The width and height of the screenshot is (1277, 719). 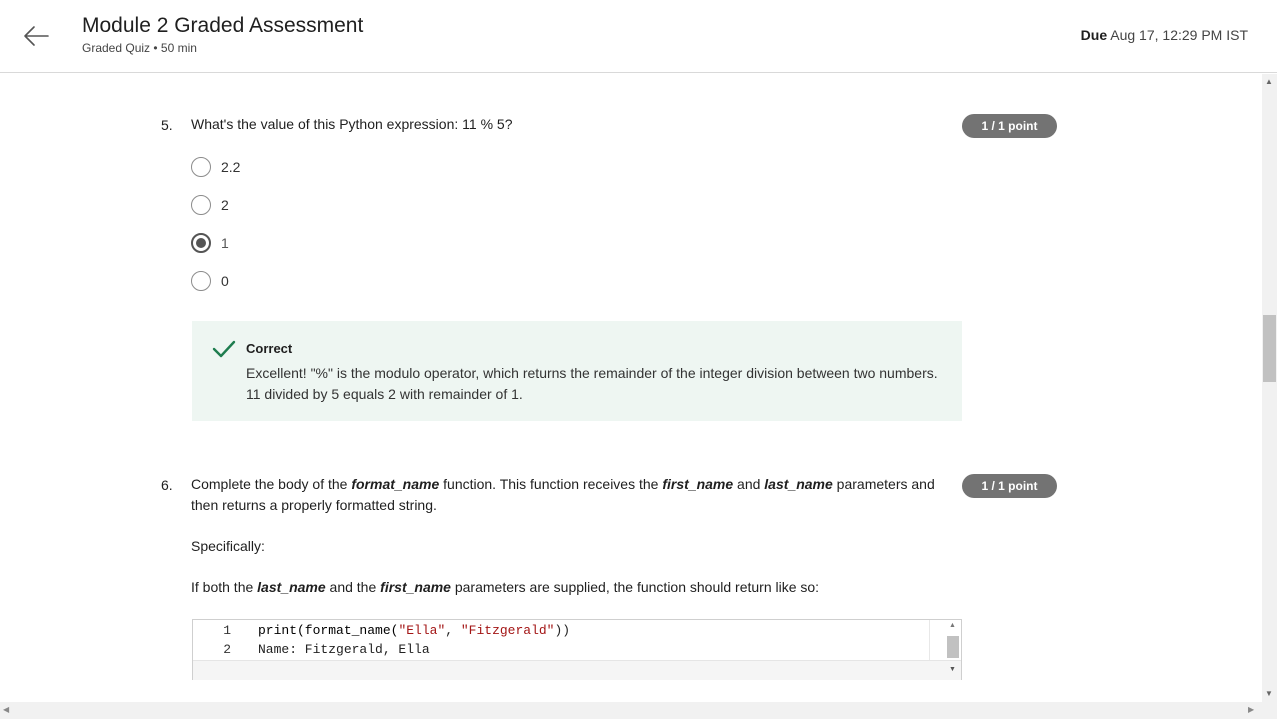 I want to click on due-label: Due, so click(x=1094, y=35).